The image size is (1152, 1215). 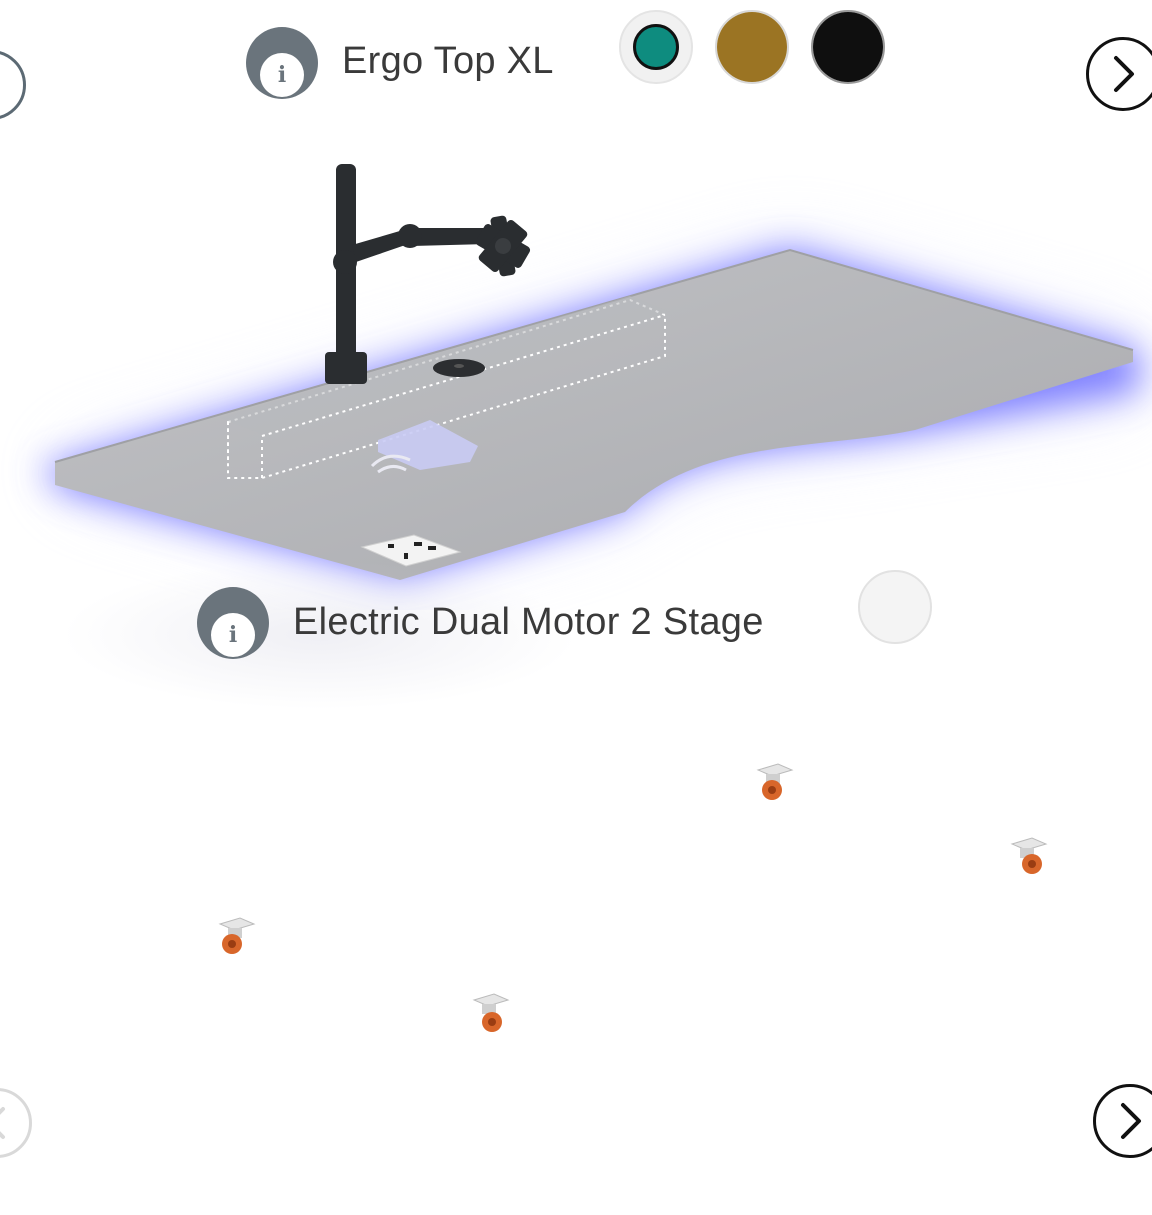 I want to click on swatch-white, so click(x=895, y=607).